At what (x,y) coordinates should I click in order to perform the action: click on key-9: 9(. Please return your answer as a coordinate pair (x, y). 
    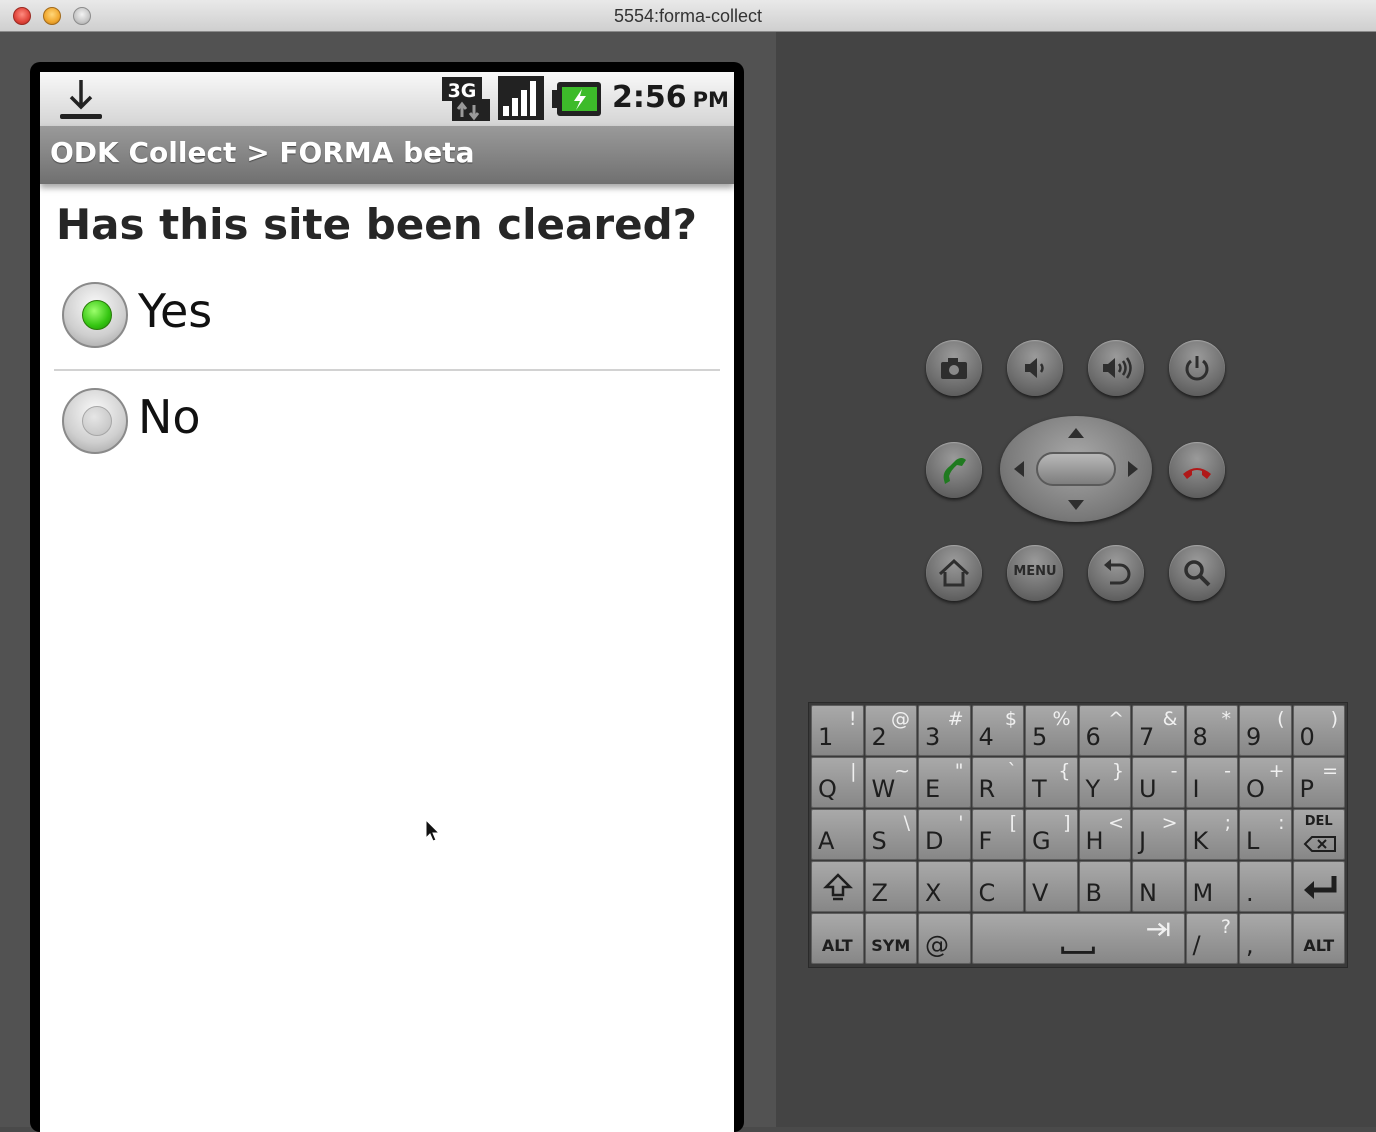
    Looking at the image, I should click on (1265, 730).